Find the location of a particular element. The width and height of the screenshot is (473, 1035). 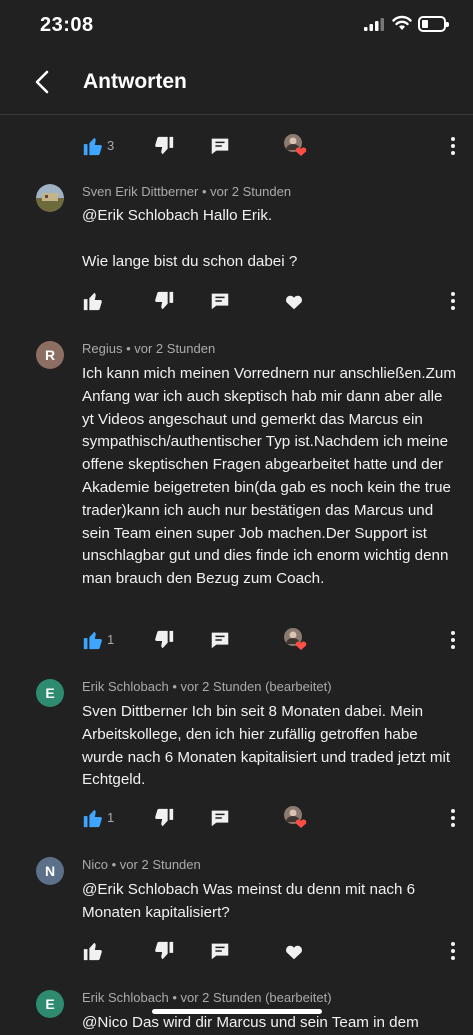

back-arrow-icon is located at coordinates (43, 82).